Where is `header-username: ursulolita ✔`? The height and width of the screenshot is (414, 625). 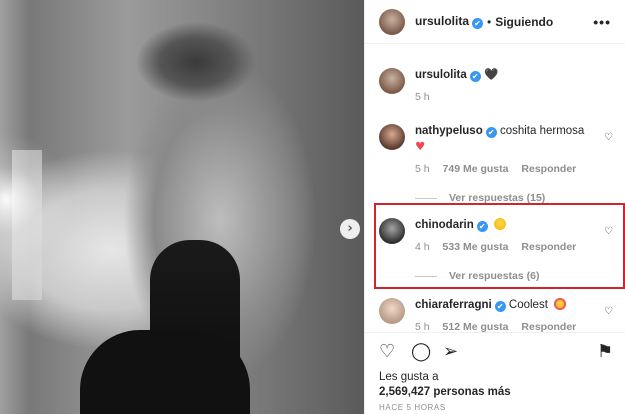 header-username: ursulolita ✔ is located at coordinates (449, 21).